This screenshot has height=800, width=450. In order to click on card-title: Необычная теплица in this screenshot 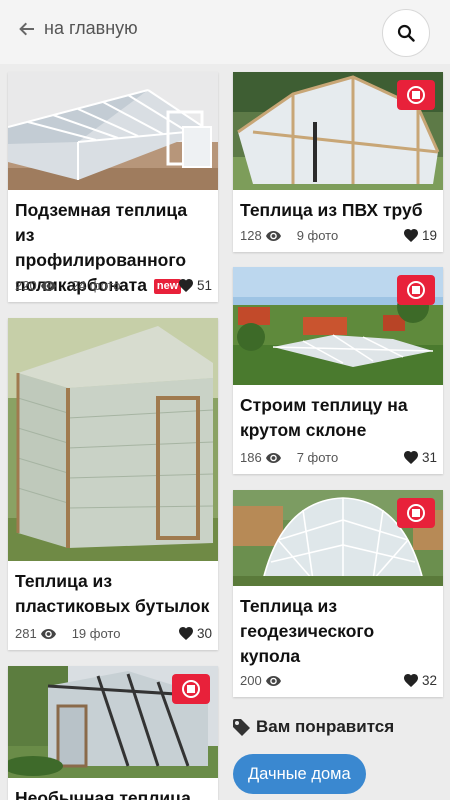, I will do `click(113, 789)`.